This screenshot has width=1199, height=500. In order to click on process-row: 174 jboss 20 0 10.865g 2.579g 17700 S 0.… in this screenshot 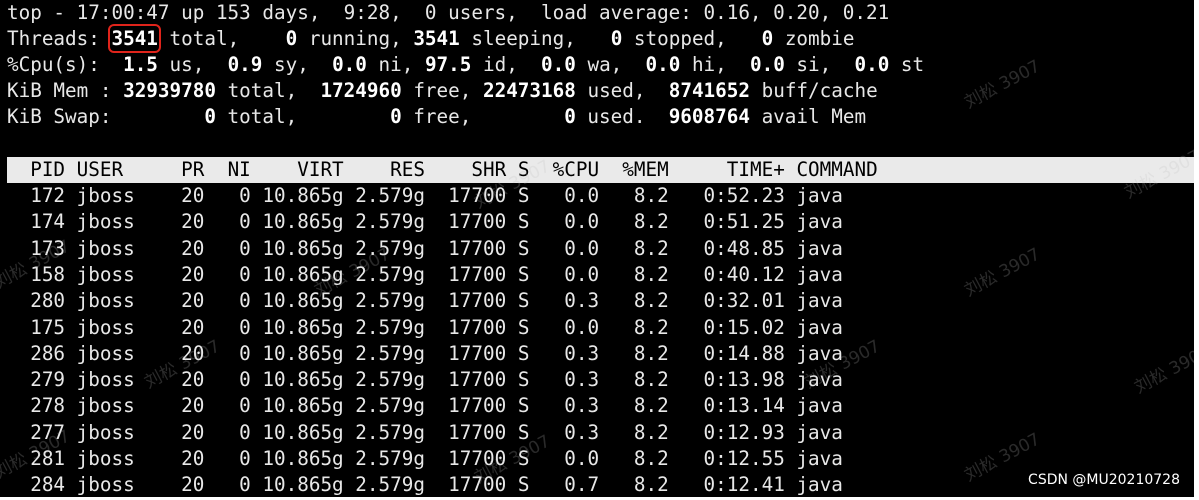, I will do `click(442, 222)`.